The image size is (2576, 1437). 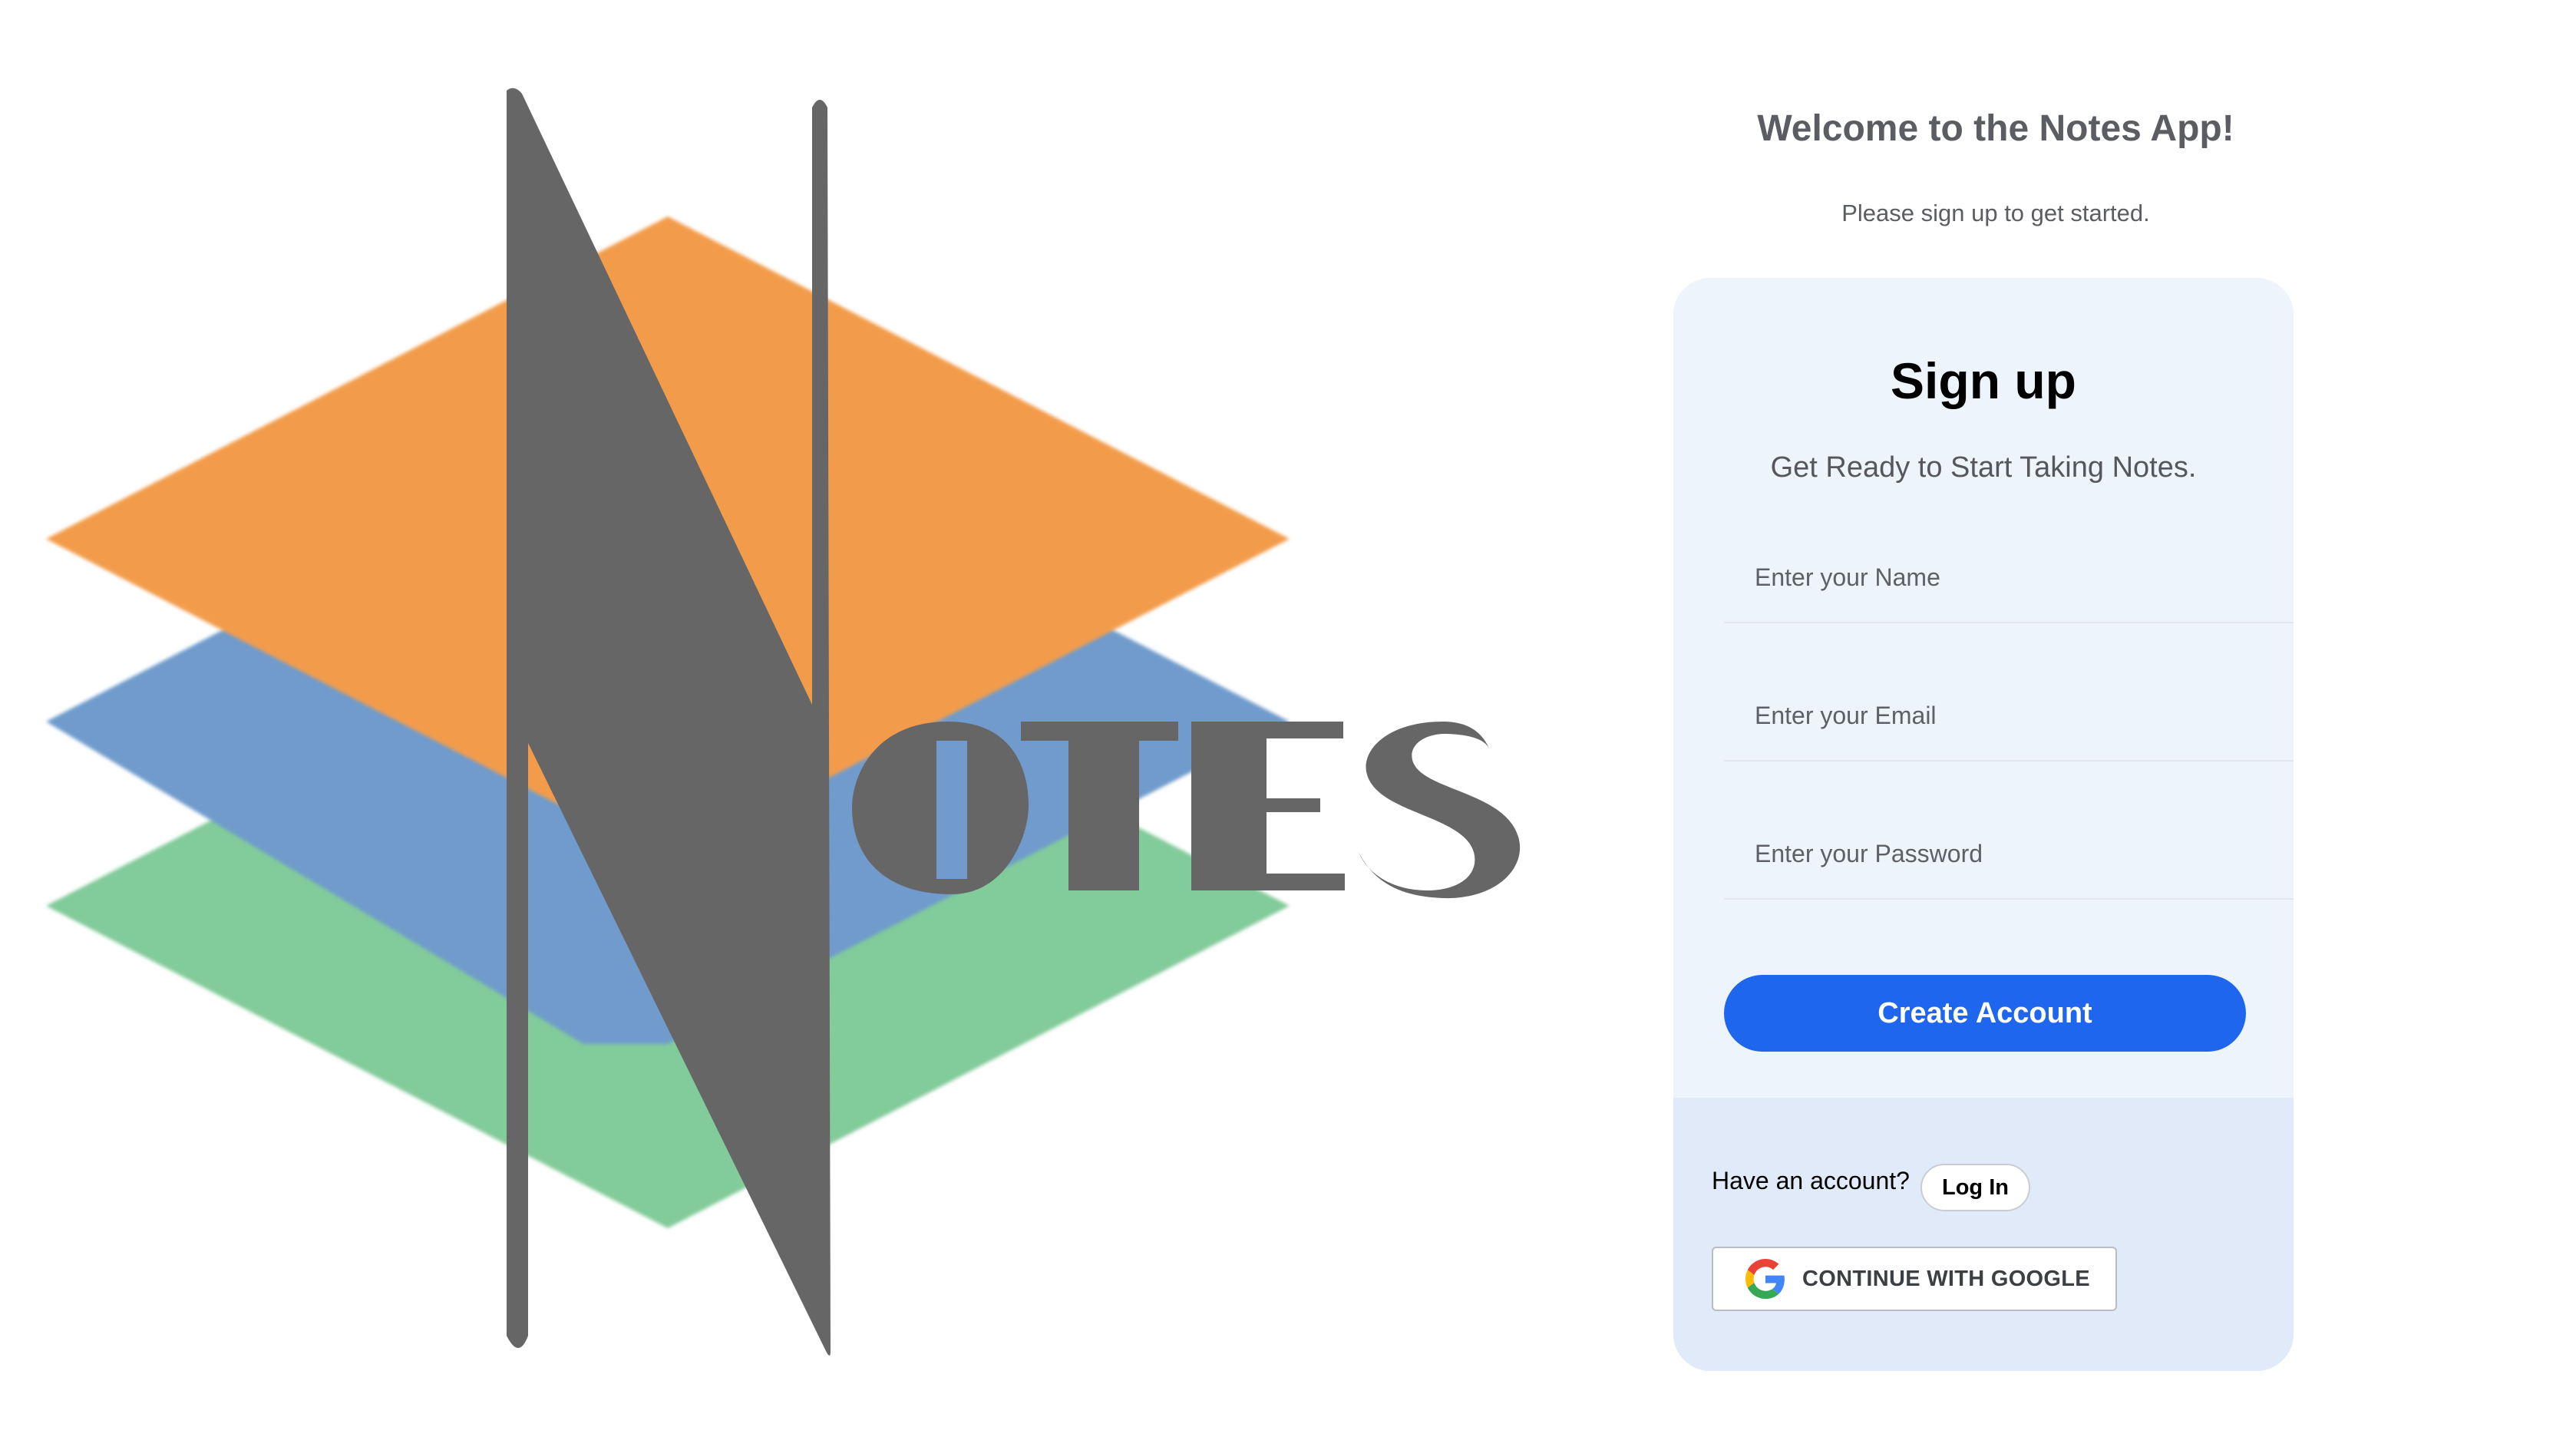 I want to click on welcome-subtitle: Please sign up to get started., so click(x=1995, y=213).